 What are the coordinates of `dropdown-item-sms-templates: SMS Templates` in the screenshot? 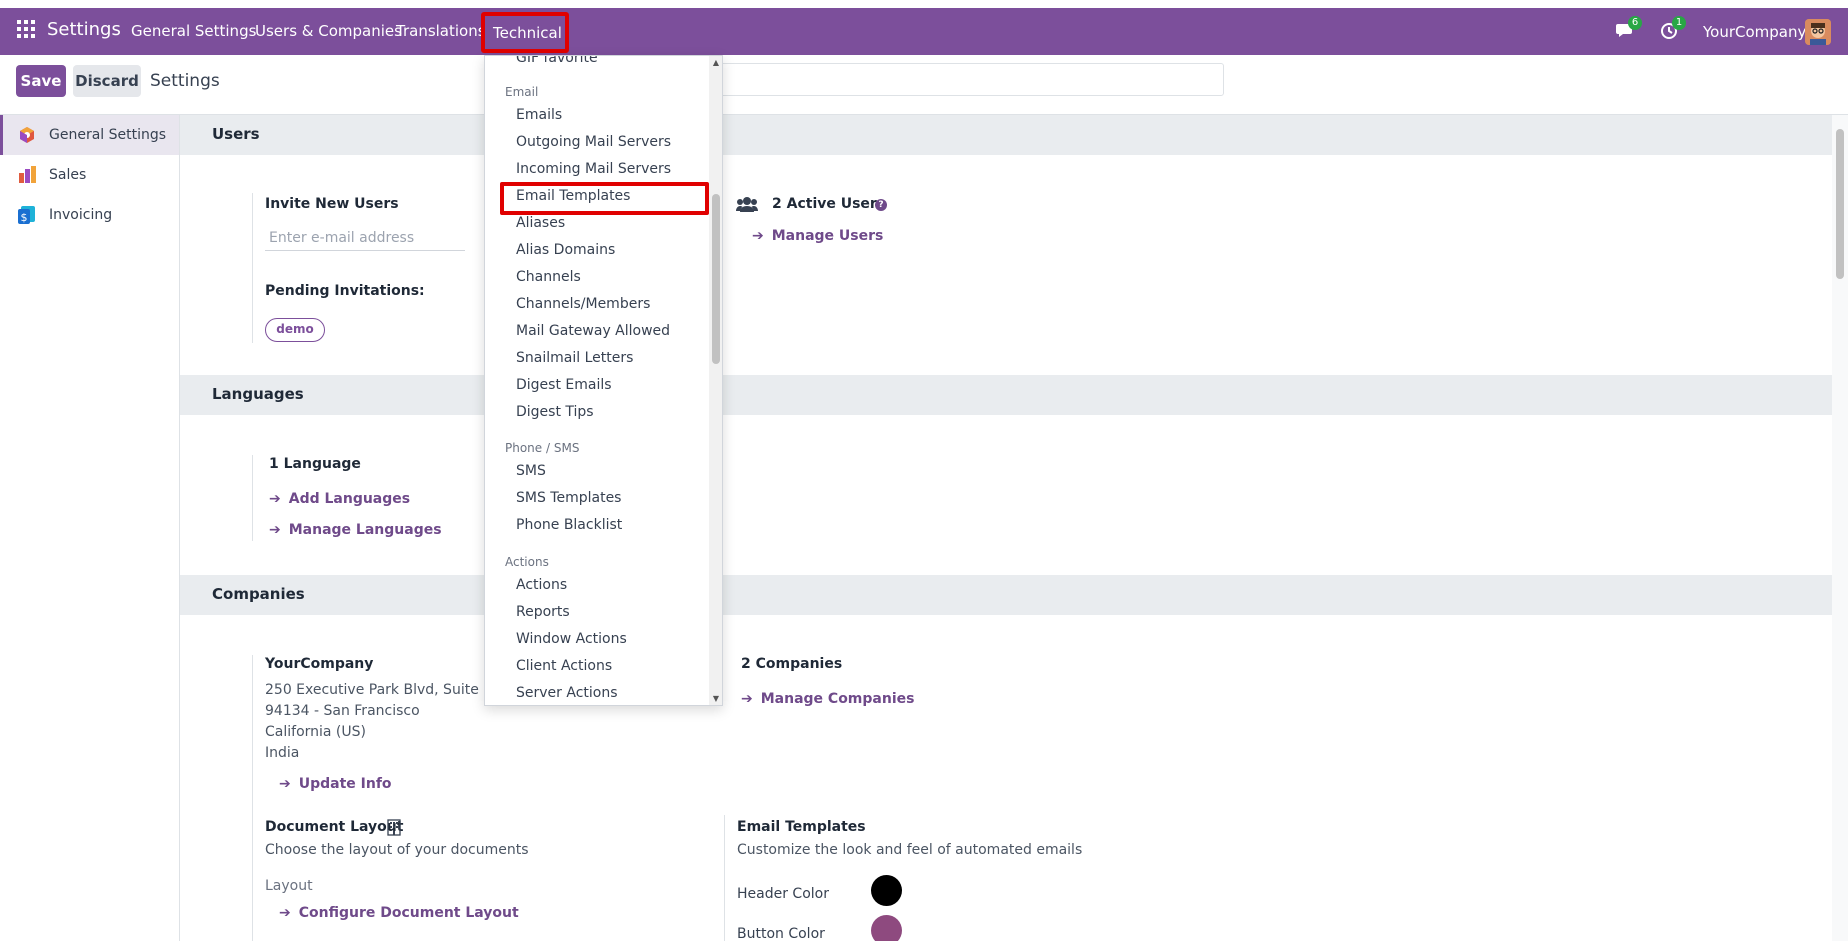 It's located at (568, 498).